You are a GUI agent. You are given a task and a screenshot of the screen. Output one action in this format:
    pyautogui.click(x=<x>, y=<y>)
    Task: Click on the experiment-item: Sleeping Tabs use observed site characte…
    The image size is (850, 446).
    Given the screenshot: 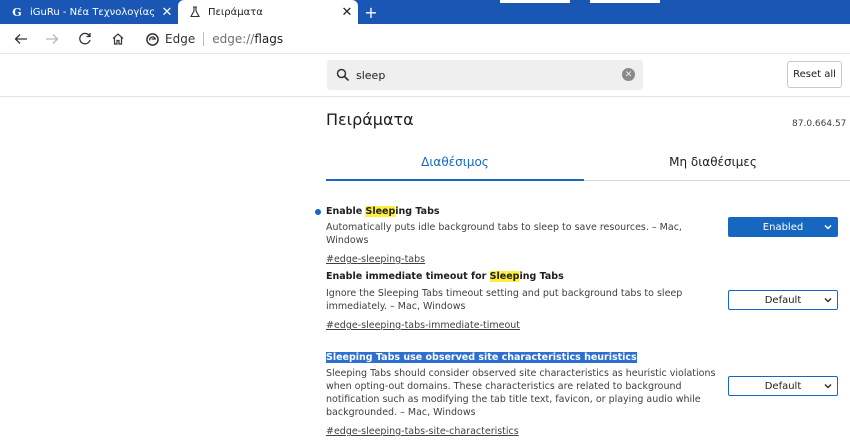 What is the action you would take?
    pyautogui.click(x=523, y=394)
    